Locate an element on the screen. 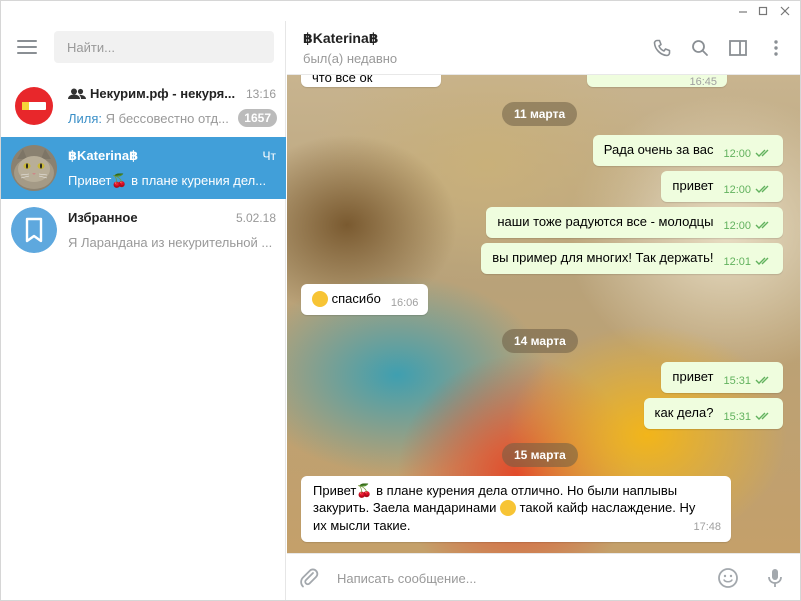 This screenshot has width=801, height=601. group-icon is located at coordinates (77, 93).